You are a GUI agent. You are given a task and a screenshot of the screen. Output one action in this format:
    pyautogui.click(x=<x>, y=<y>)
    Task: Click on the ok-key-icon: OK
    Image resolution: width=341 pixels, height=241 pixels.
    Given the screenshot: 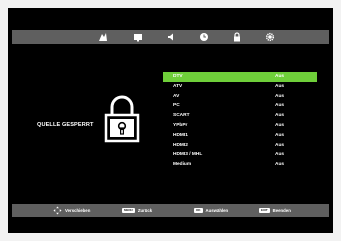 What is the action you would take?
    pyautogui.click(x=198, y=211)
    